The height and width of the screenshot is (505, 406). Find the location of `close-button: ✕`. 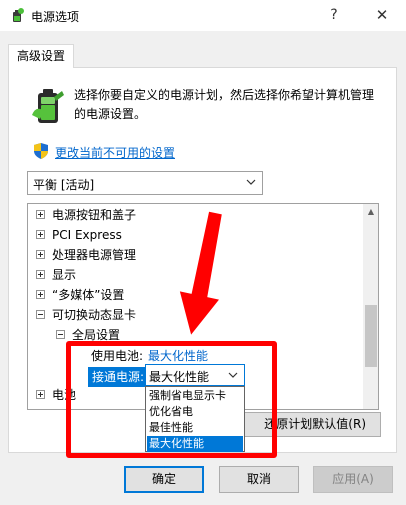

close-button: ✕ is located at coordinates (382, 15).